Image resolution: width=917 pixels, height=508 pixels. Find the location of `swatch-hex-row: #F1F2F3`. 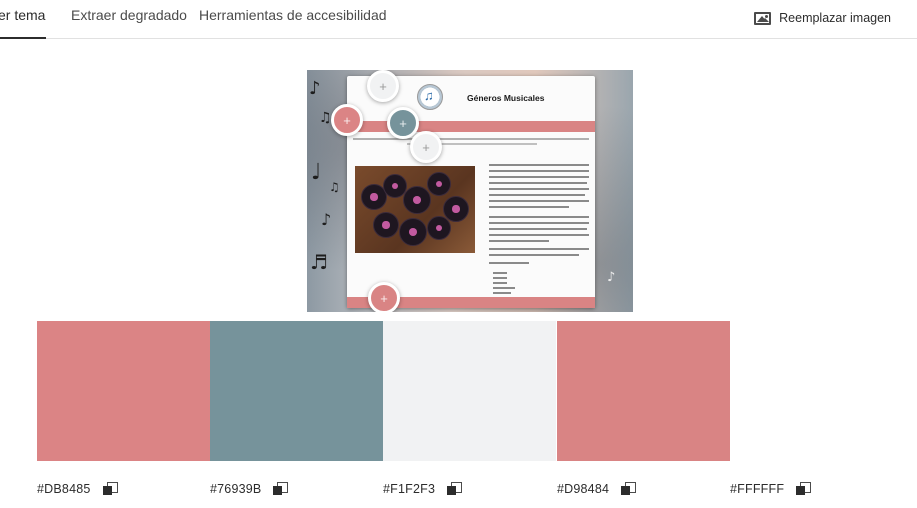

swatch-hex-row: #F1F2F3 is located at coordinates (423, 489).